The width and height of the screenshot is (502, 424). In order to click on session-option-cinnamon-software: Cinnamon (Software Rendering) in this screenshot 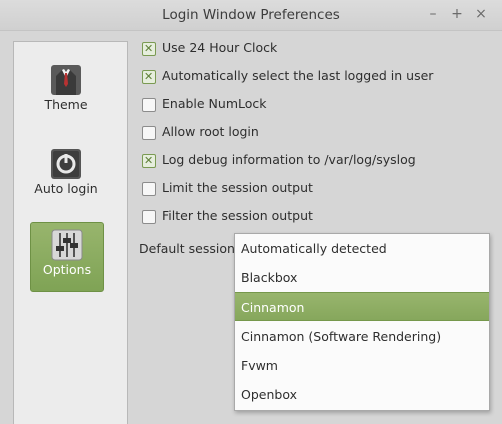, I will do `click(362, 336)`.